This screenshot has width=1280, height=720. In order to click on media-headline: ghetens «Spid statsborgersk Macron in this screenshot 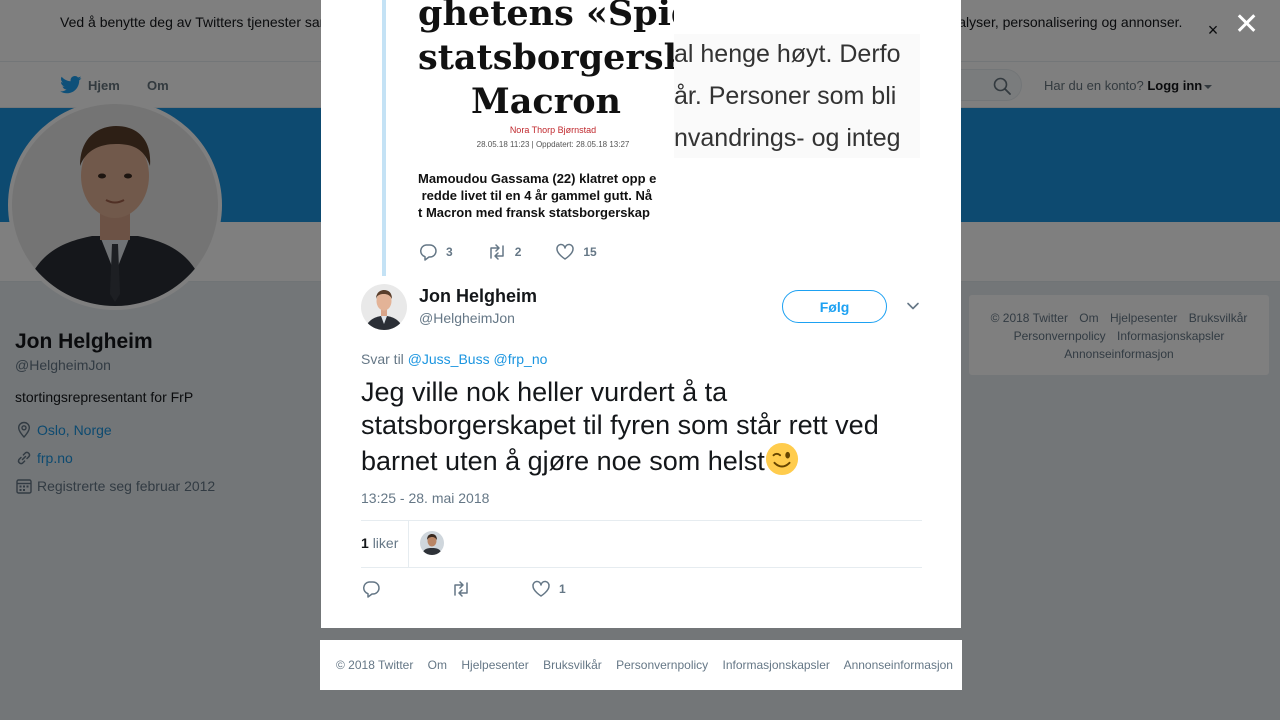, I will do `click(546, 61)`.